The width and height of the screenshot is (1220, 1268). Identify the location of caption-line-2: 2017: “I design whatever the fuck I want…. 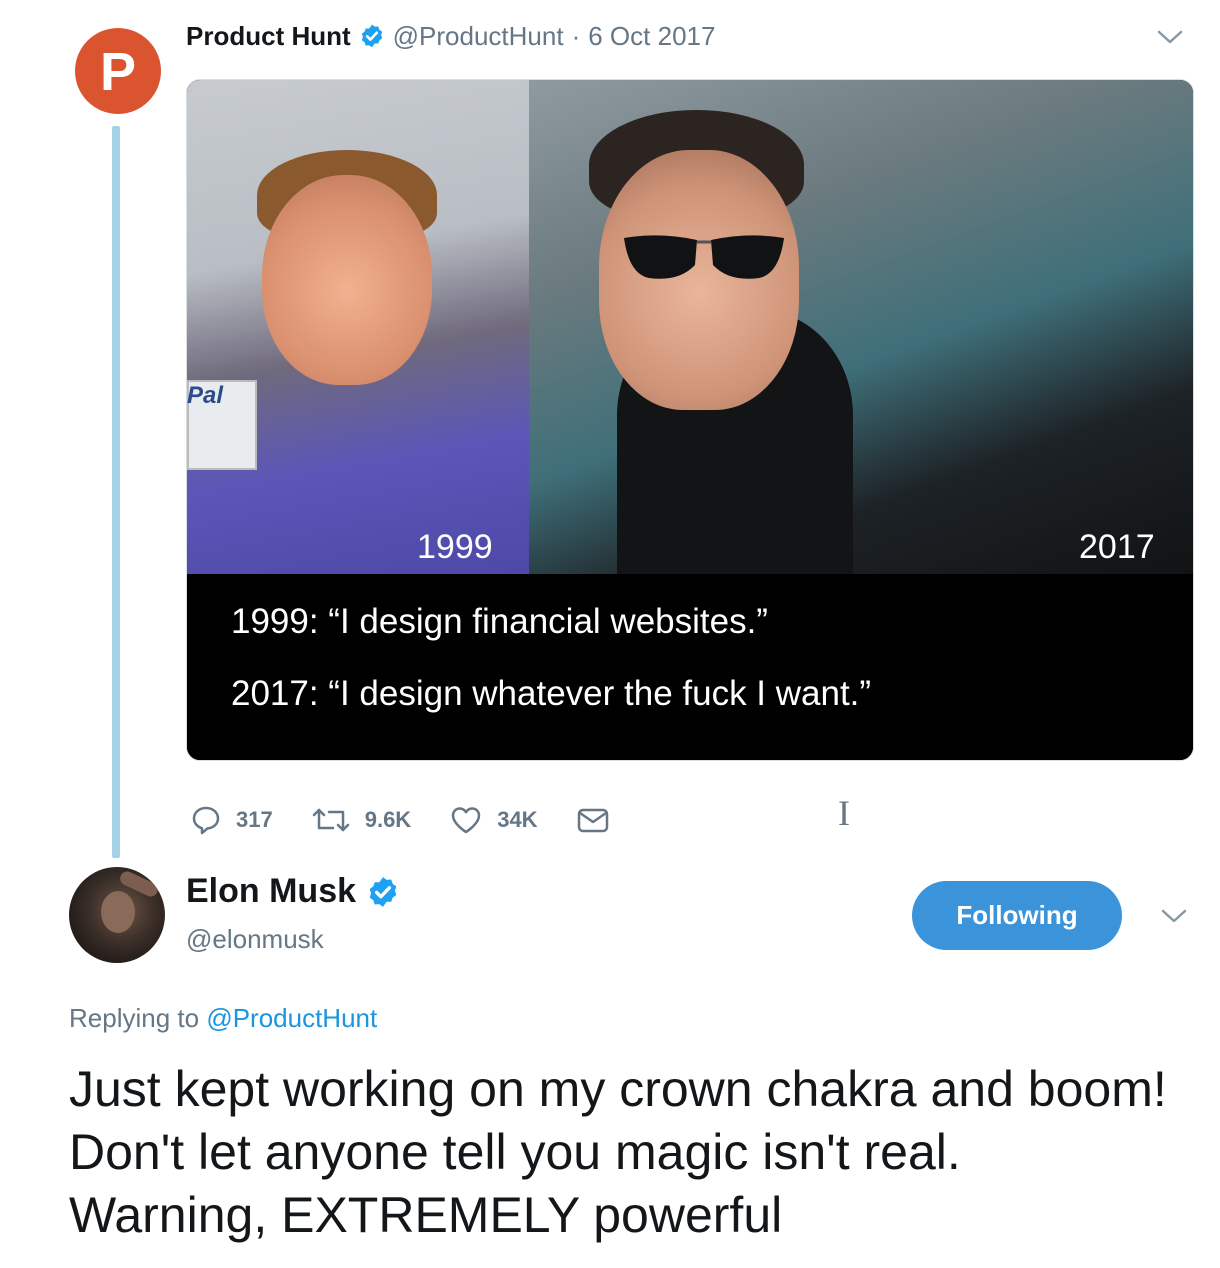
(551, 693).